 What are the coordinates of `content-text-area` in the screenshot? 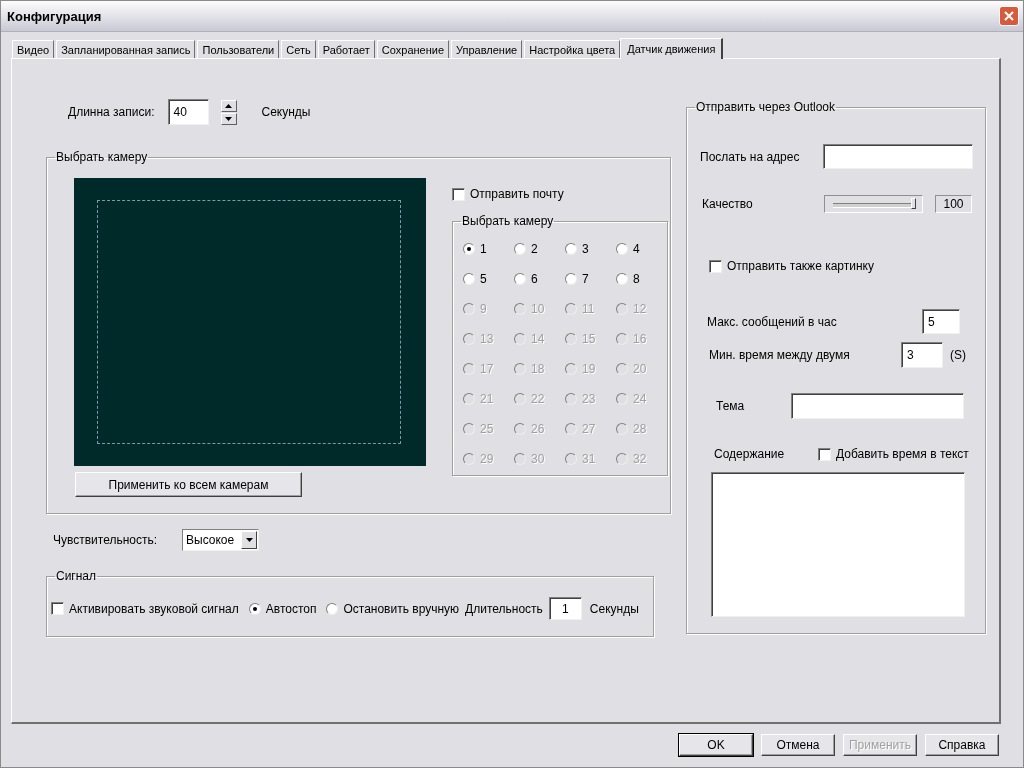 It's located at (838, 544).